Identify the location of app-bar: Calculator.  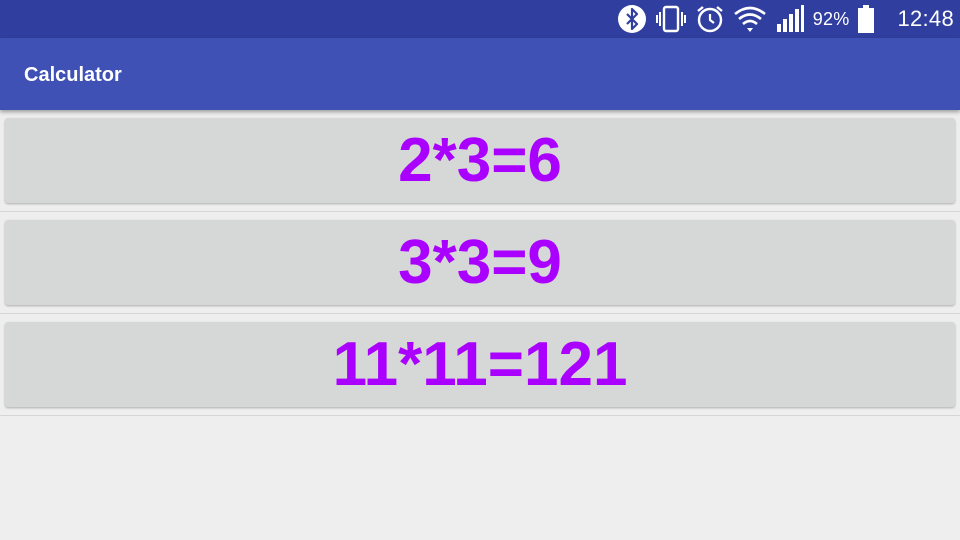
(480, 74).